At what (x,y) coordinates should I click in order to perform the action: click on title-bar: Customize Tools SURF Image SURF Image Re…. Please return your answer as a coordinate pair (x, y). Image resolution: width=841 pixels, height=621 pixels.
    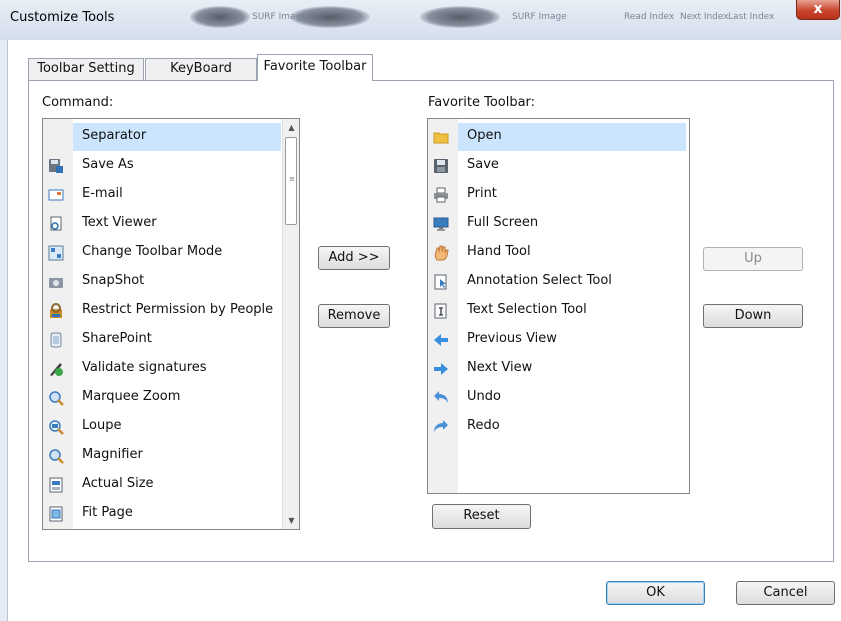
    Looking at the image, I should click on (420, 20).